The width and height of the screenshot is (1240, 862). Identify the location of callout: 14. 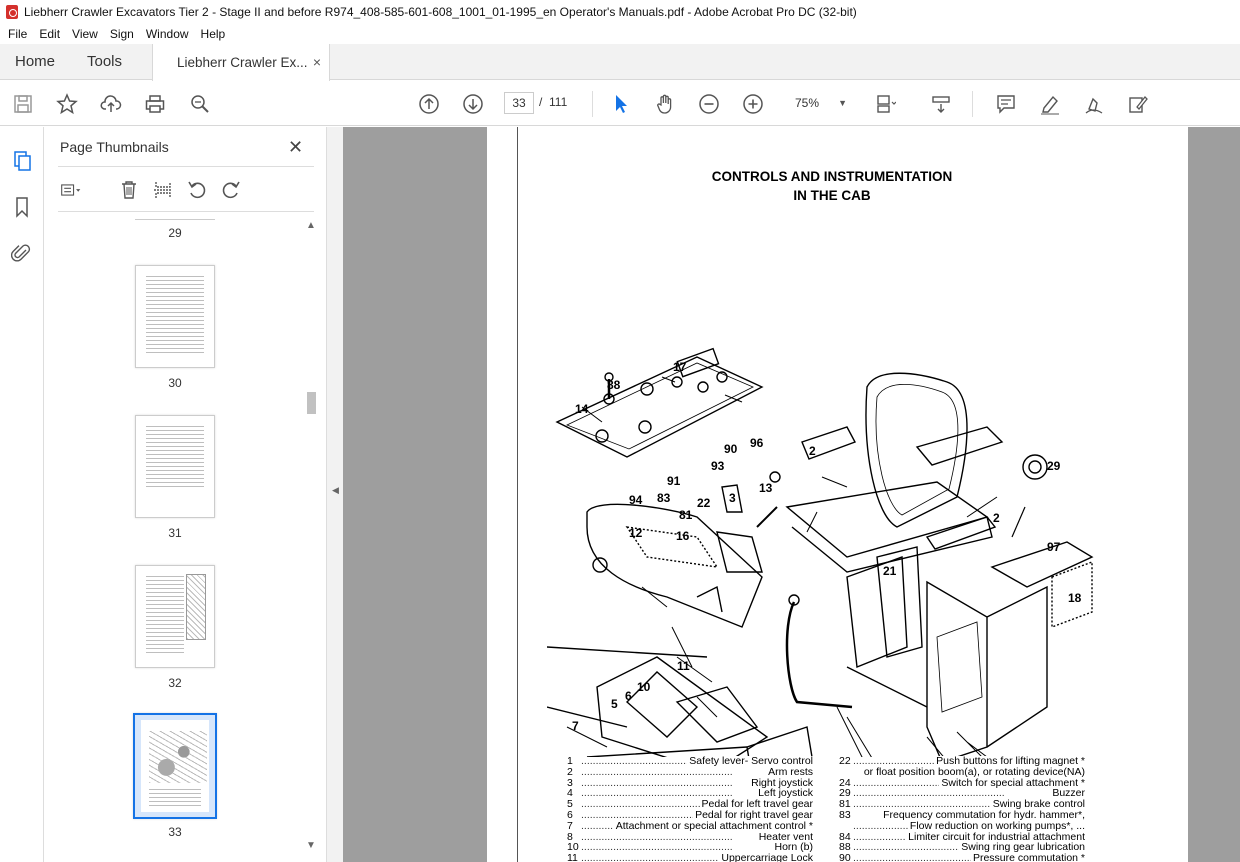
(582, 409).